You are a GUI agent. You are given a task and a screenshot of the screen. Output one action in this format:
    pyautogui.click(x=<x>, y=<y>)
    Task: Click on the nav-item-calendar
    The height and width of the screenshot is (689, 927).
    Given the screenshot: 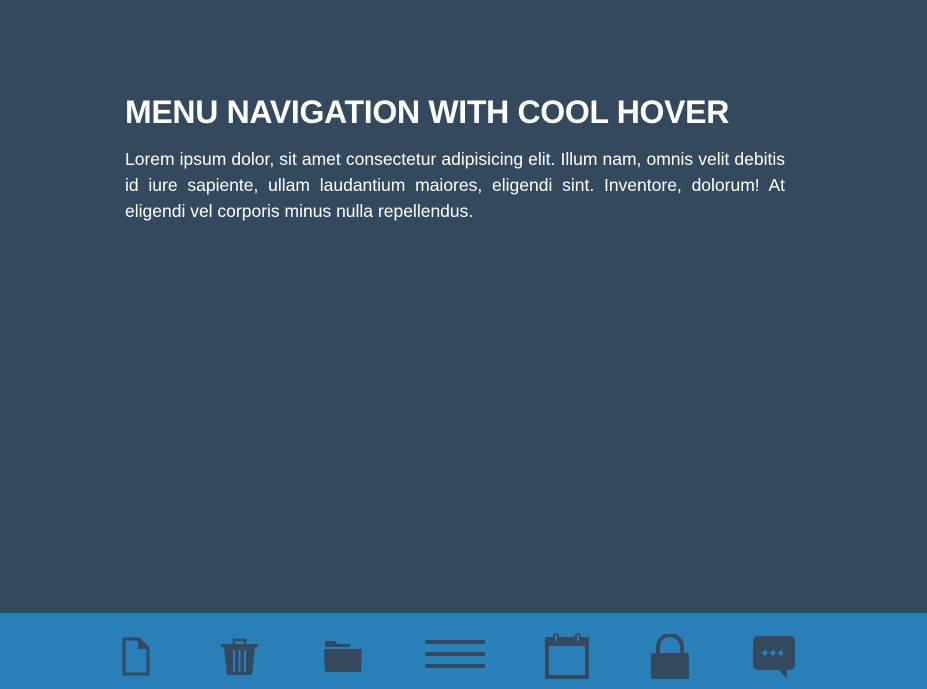 What is the action you would take?
    pyautogui.click(x=567, y=656)
    